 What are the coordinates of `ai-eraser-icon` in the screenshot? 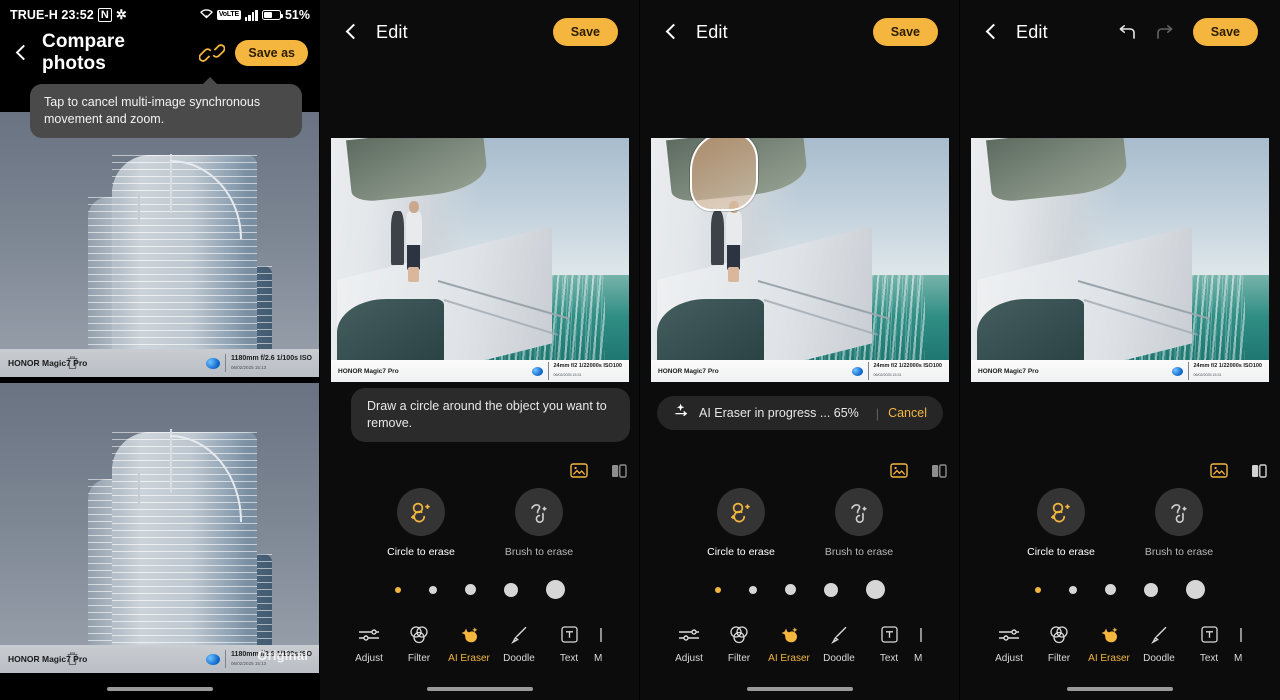 It's located at (1109, 635).